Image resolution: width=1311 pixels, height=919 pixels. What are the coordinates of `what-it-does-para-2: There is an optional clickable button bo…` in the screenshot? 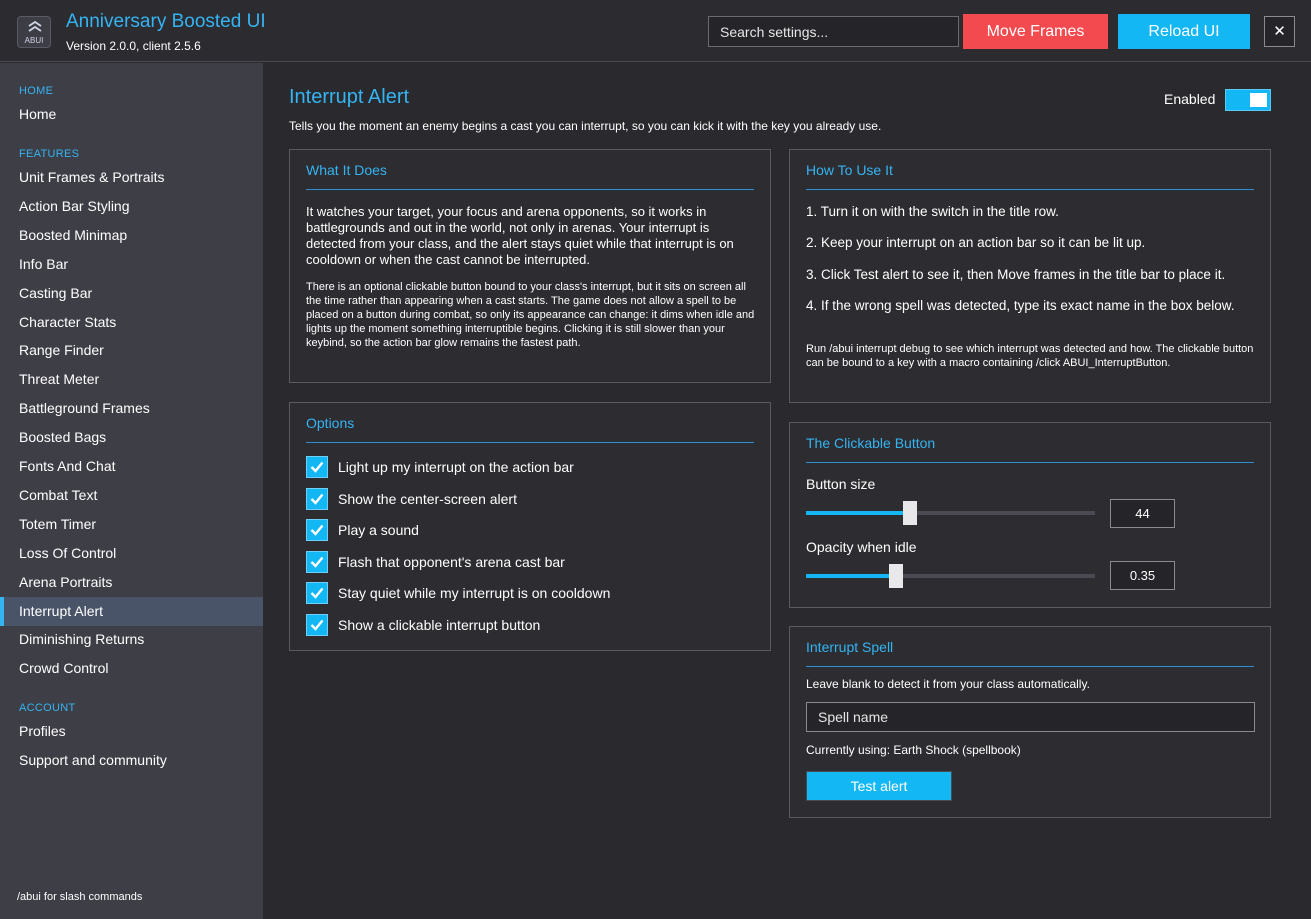 It's located at (530, 315).